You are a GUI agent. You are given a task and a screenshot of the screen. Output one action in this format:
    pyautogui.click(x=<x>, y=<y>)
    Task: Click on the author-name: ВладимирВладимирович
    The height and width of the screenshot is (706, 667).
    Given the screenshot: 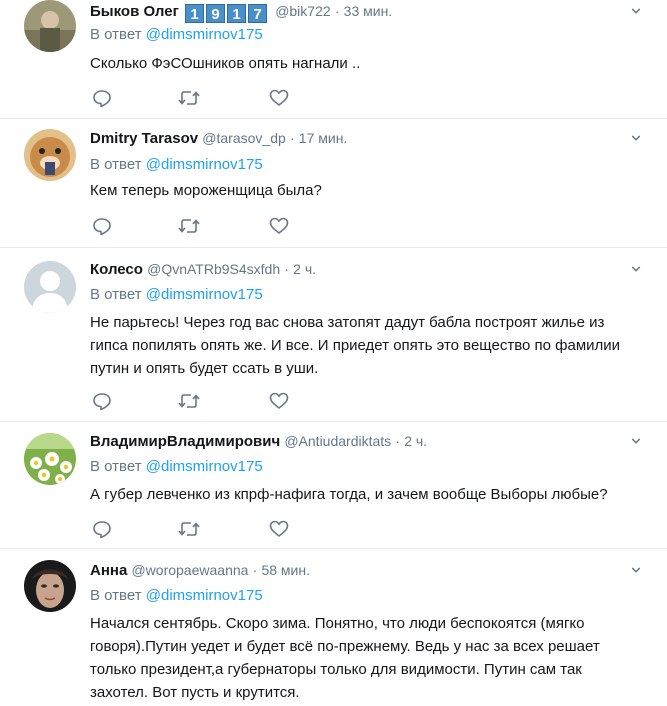 What is the action you would take?
    pyautogui.click(x=185, y=441)
    